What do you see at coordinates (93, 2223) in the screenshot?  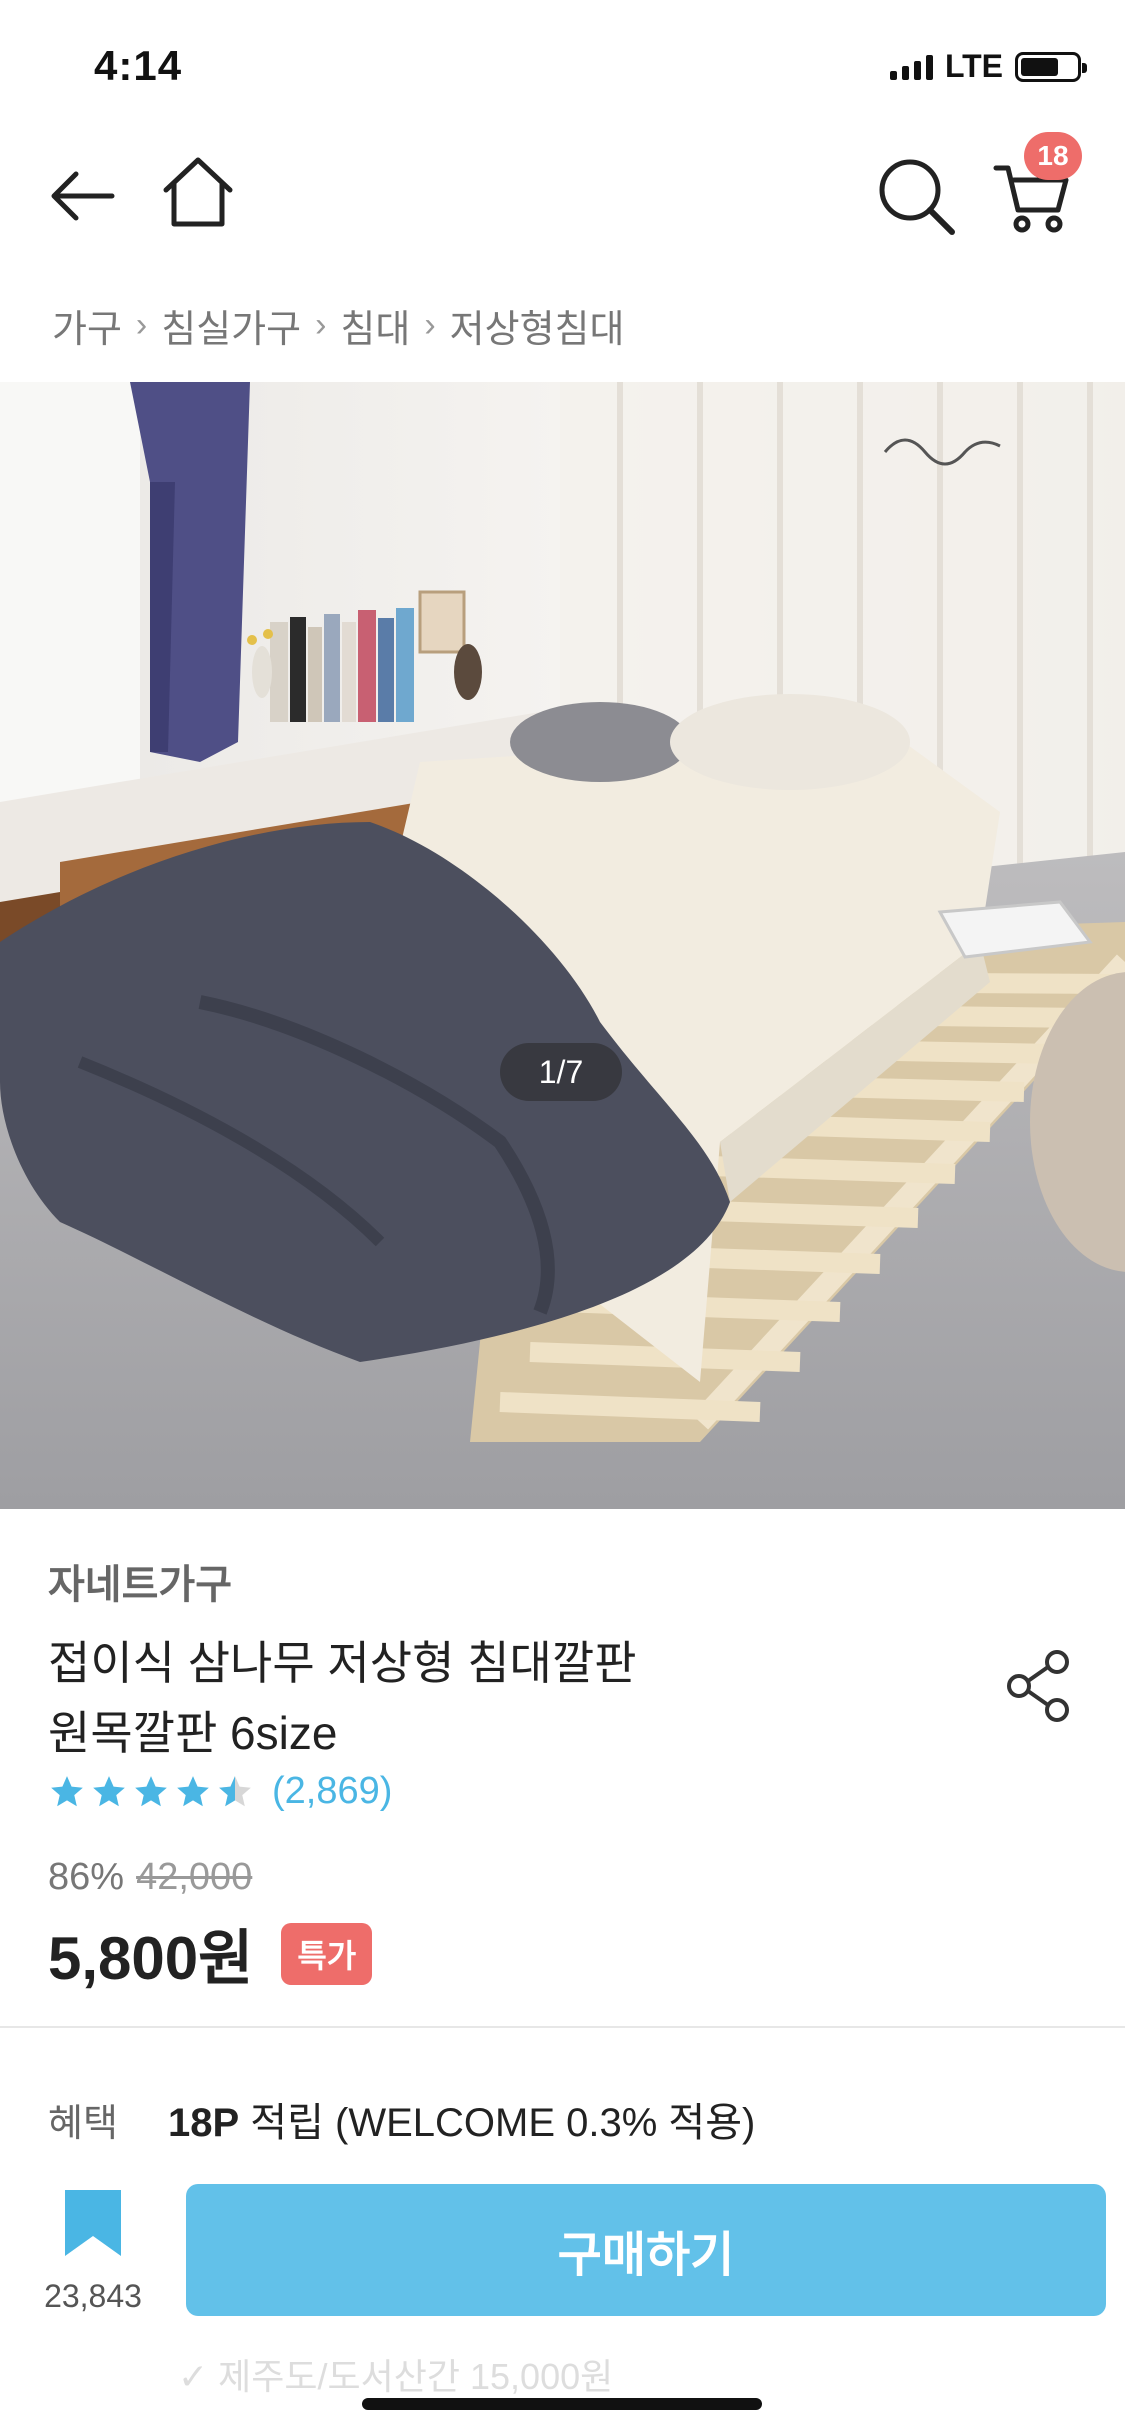 I see `bookmark-icon` at bounding box center [93, 2223].